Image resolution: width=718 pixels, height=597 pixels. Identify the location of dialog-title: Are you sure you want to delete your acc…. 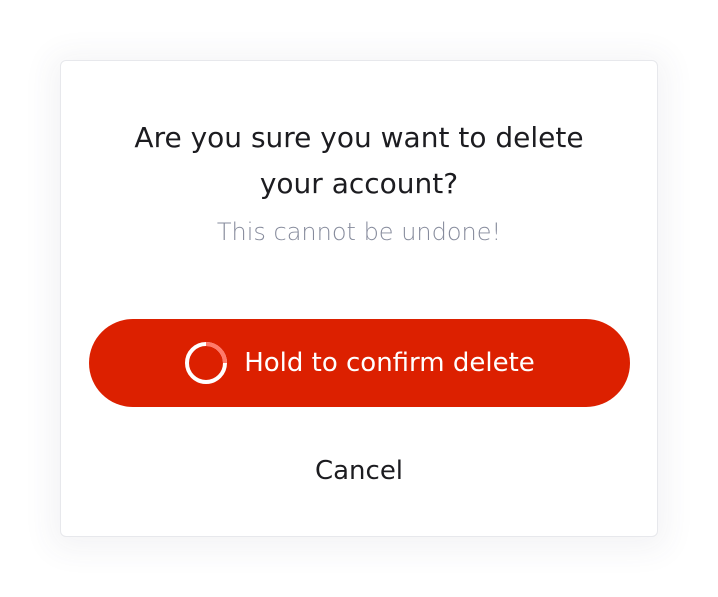
(359, 160).